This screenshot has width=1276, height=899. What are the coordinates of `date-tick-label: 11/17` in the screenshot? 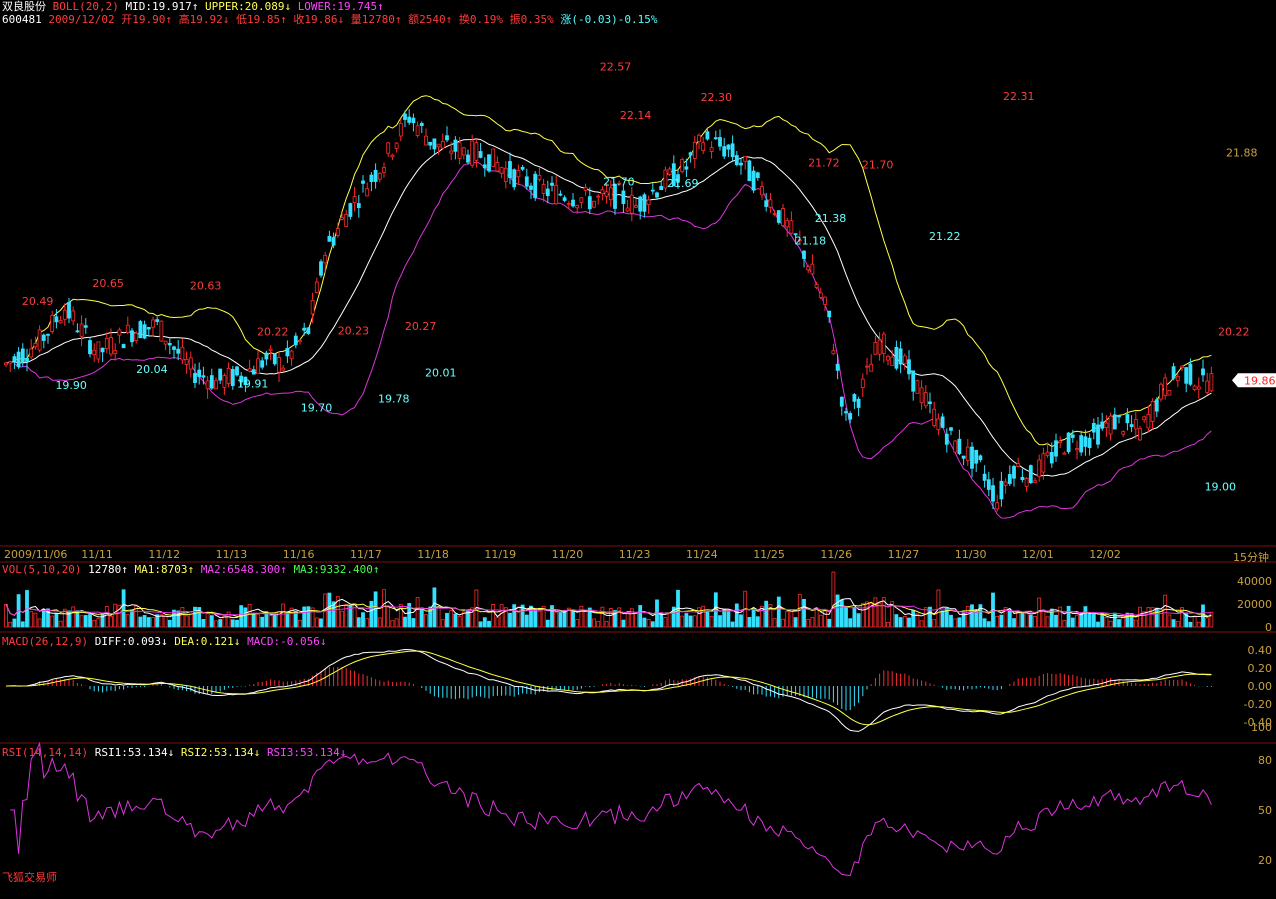 It's located at (366, 554).